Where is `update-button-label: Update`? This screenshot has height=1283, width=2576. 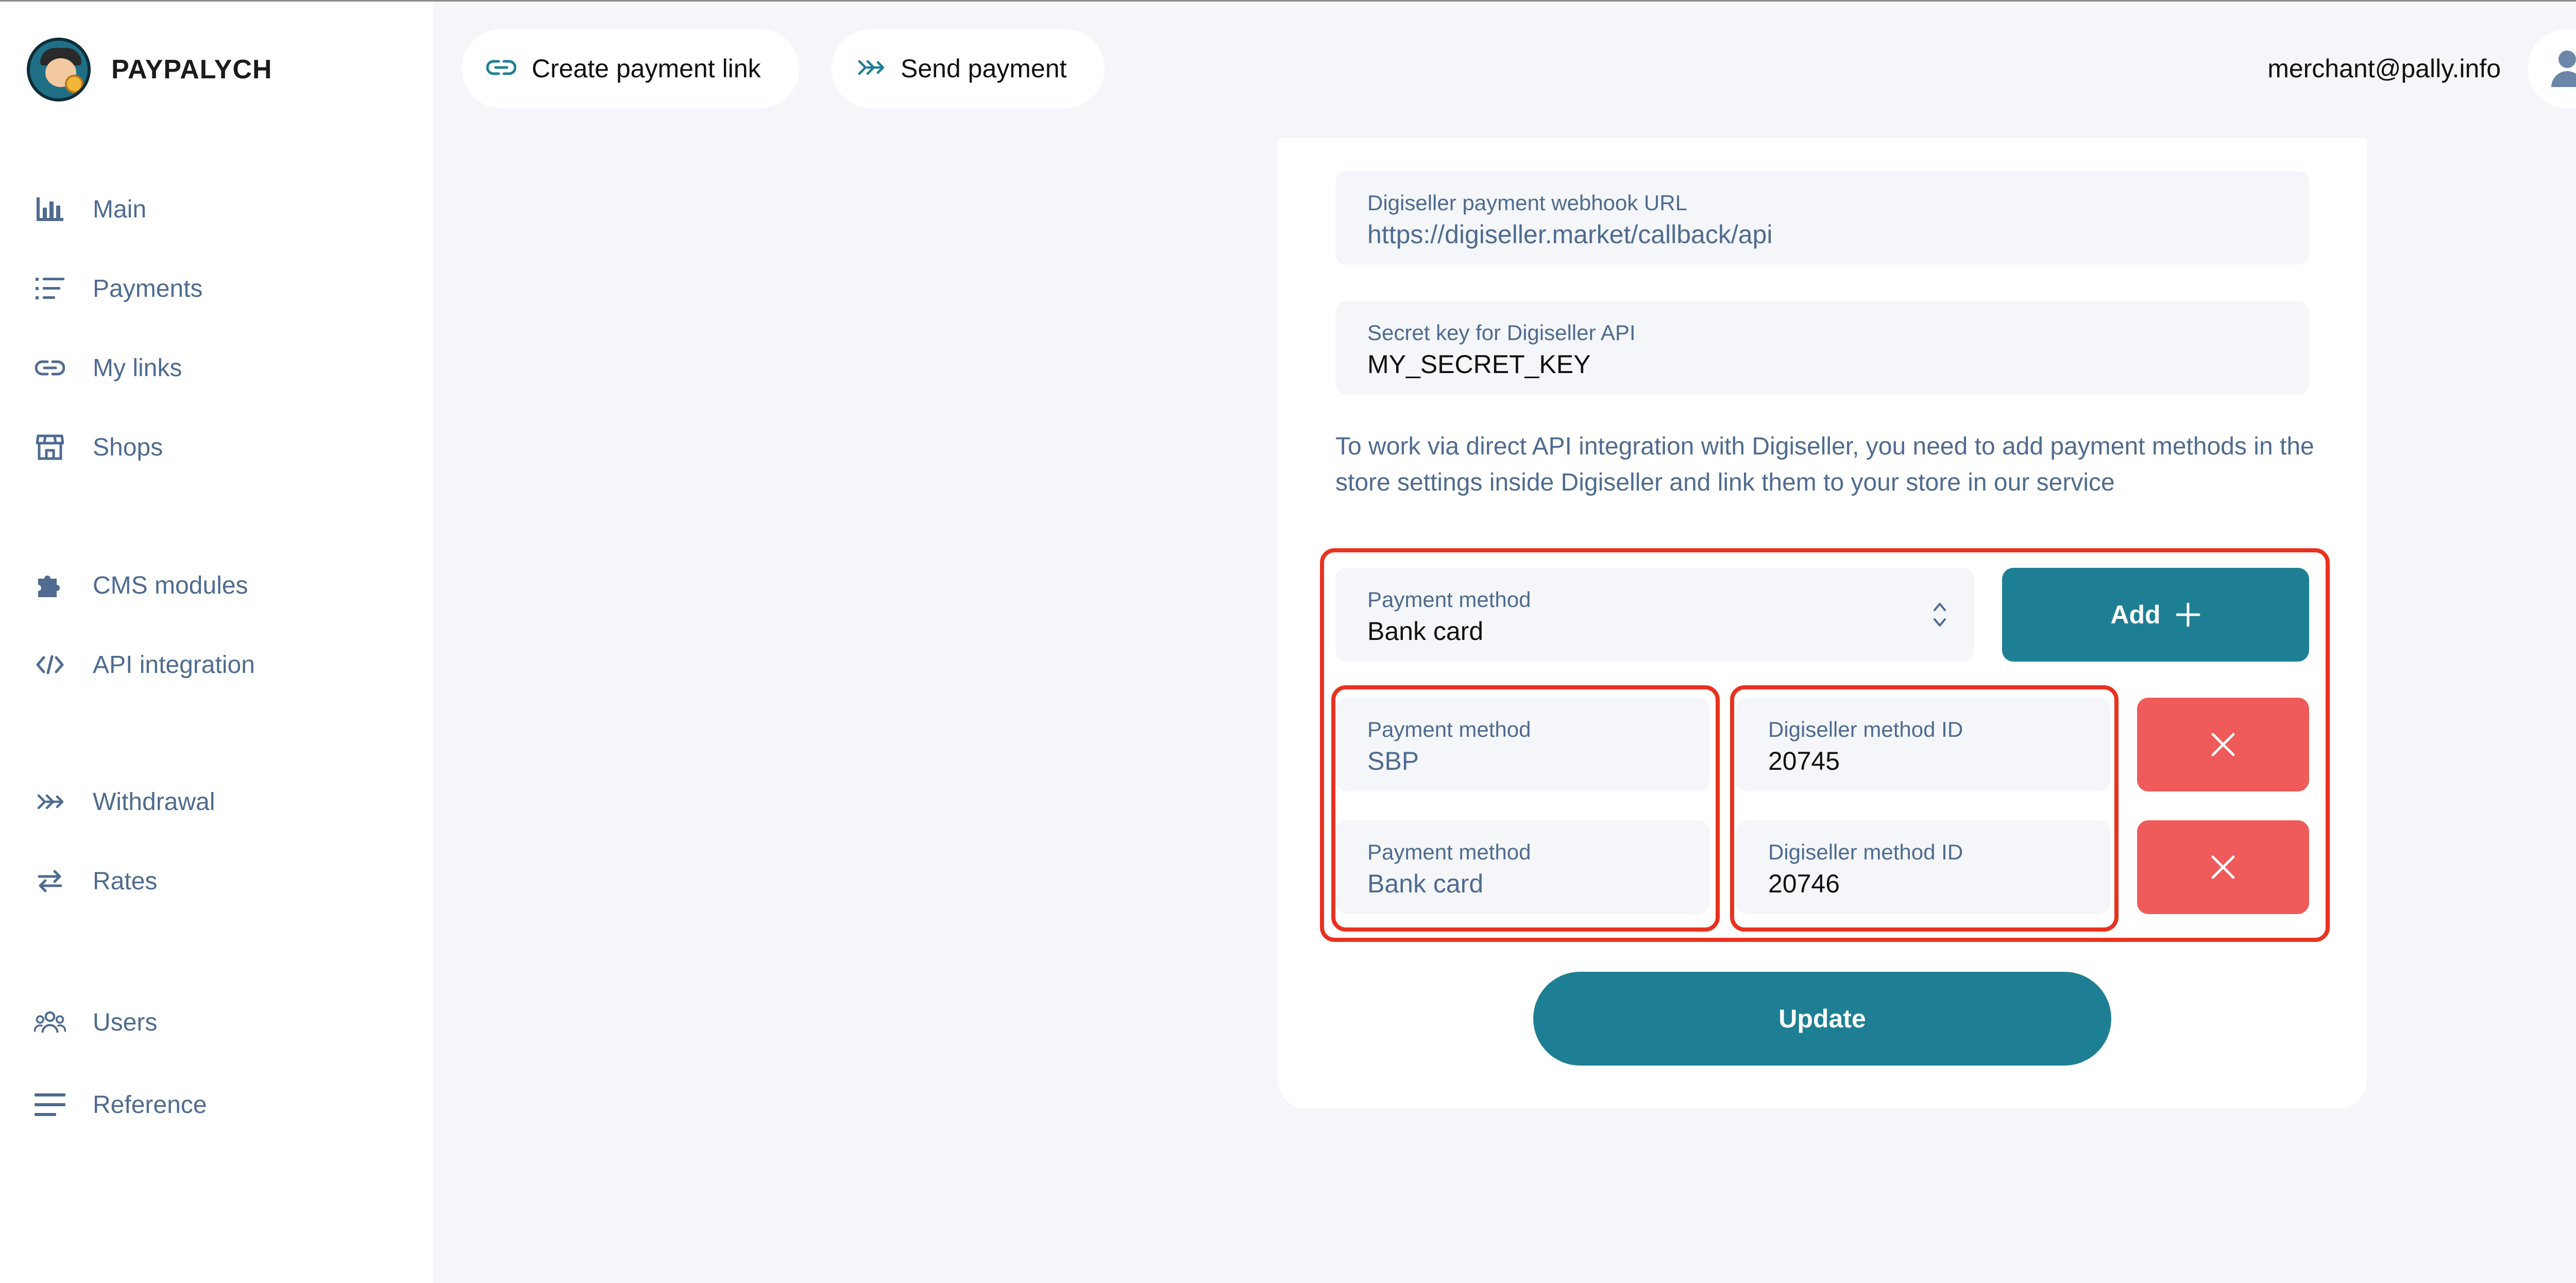
update-button-label: Update is located at coordinates (1822, 1018).